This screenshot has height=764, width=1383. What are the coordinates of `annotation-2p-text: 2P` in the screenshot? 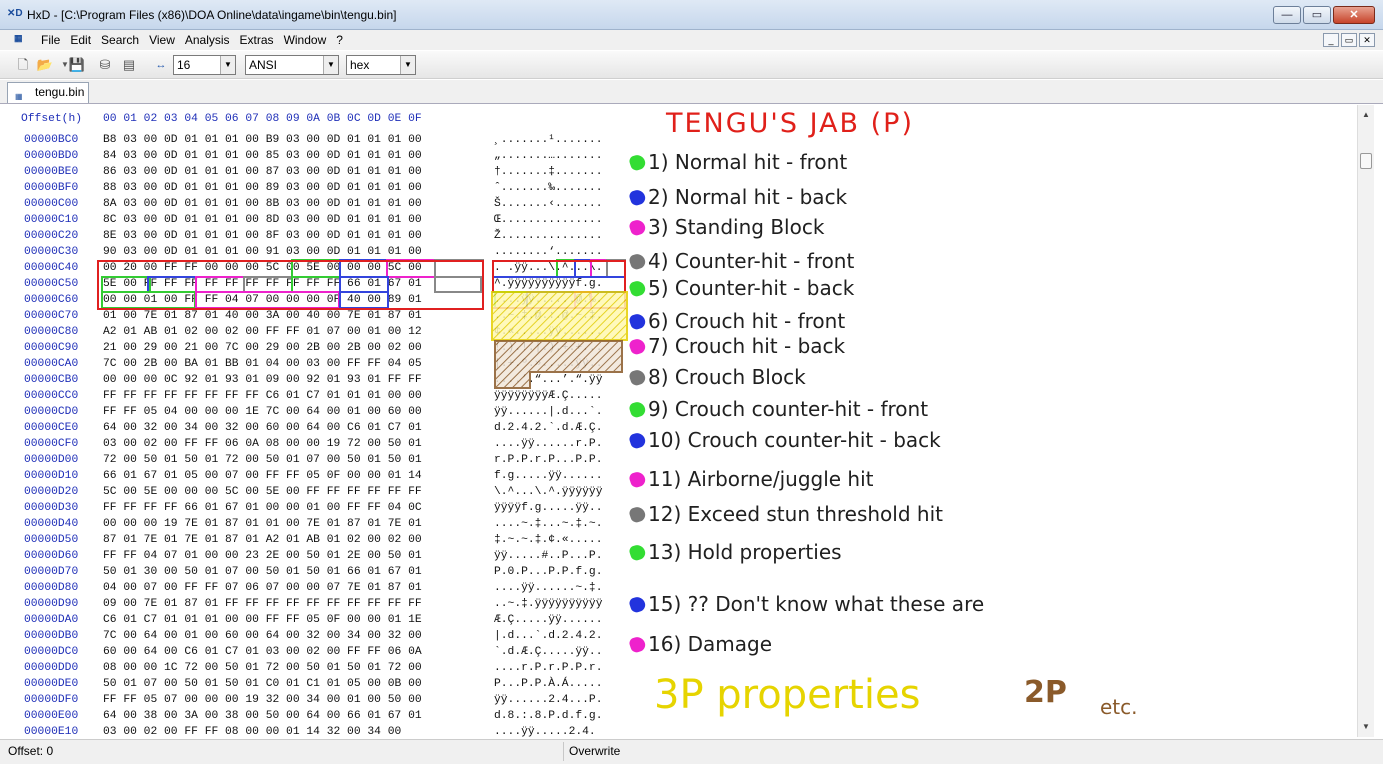 It's located at (1045, 692).